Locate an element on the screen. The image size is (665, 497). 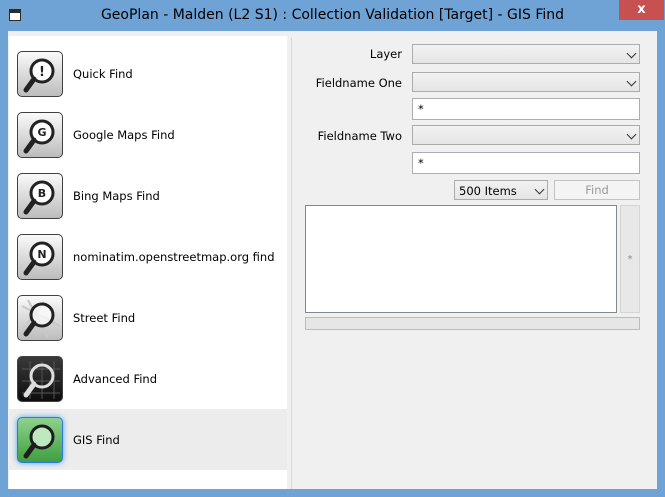
street-find-icon is located at coordinates (40, 318).